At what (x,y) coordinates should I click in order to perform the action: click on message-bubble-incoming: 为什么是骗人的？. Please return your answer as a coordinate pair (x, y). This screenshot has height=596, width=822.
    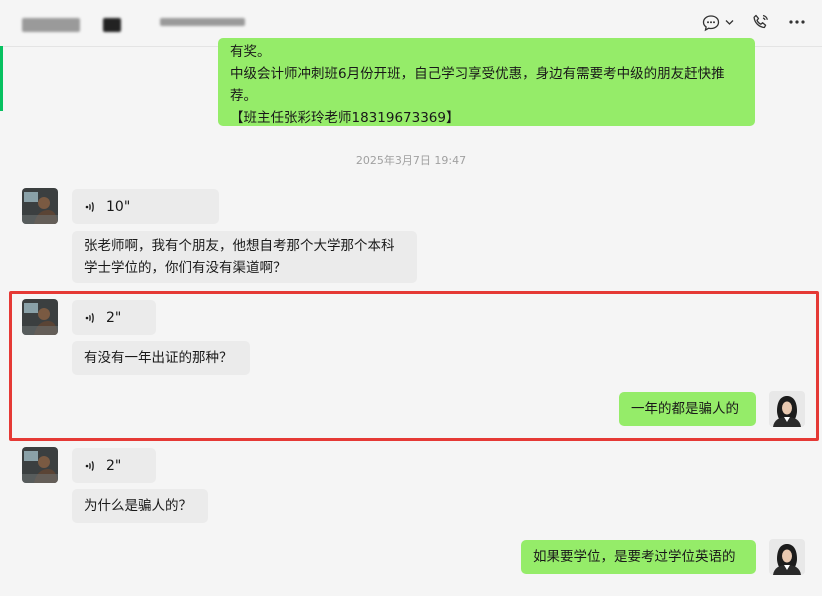
    Looking at the image, I should click on (140, 506).